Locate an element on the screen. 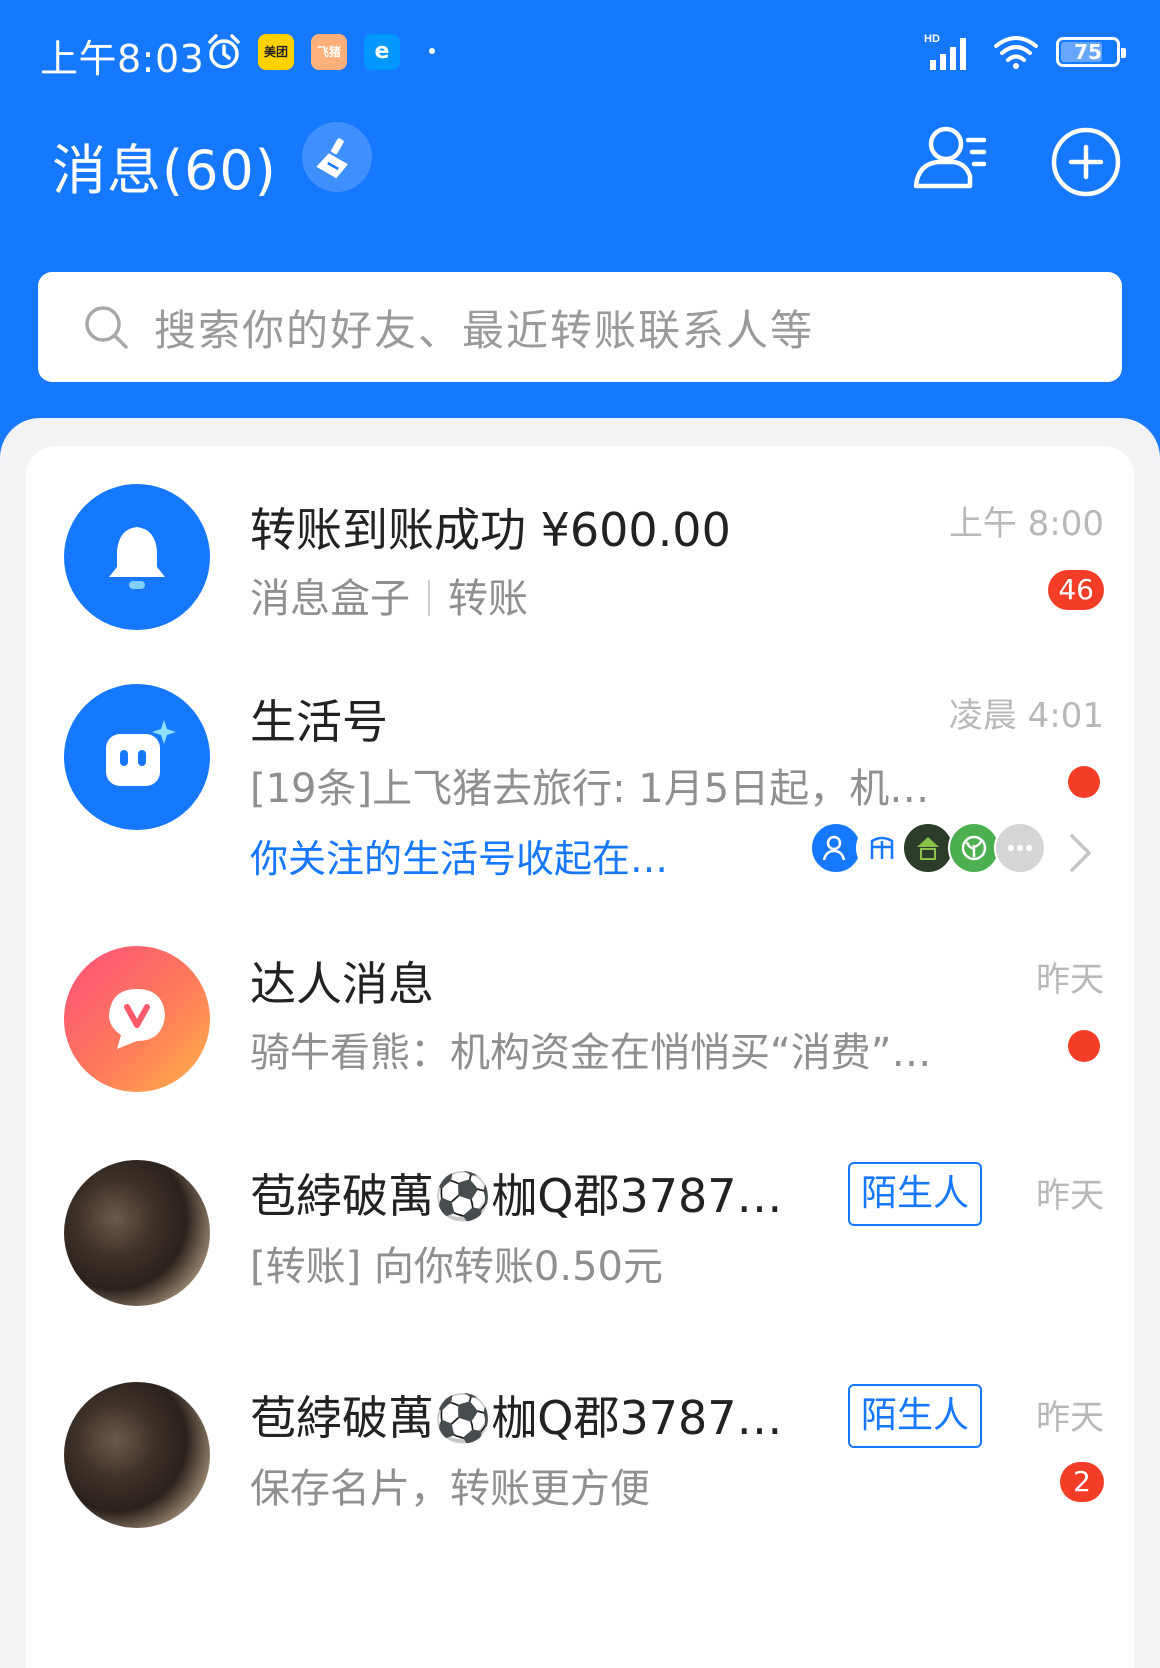 This screenshot has height=1668, width=1160. message-item-transfer: 转账到账成功 ¥600.00 消息盒子 转账 上午 8:00 46 is located at coordinates (580, 551).